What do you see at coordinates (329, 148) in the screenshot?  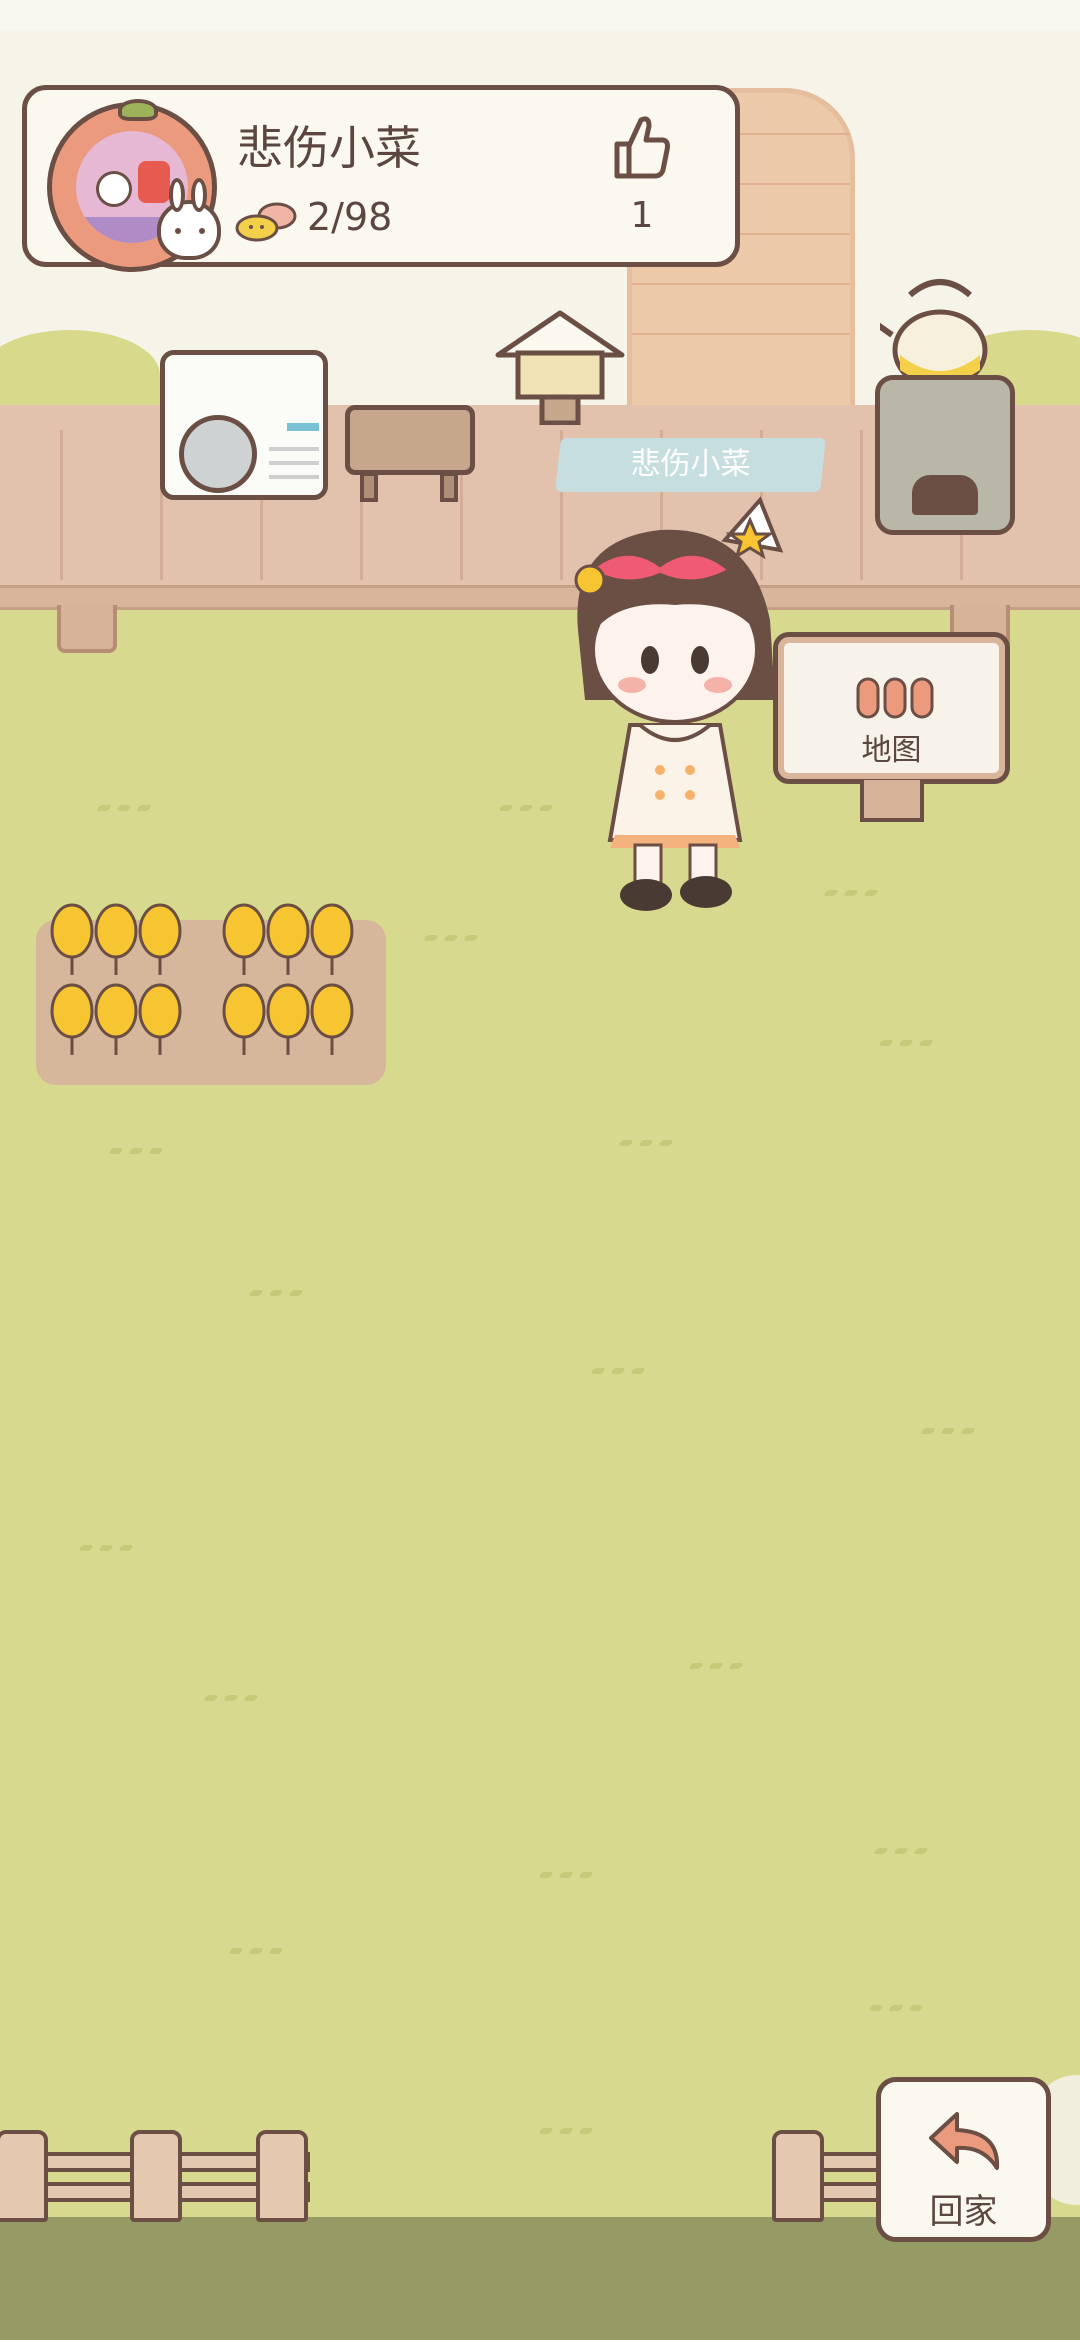 I see `player-name: 悲伤小菜` at bounding box center [329, 148].